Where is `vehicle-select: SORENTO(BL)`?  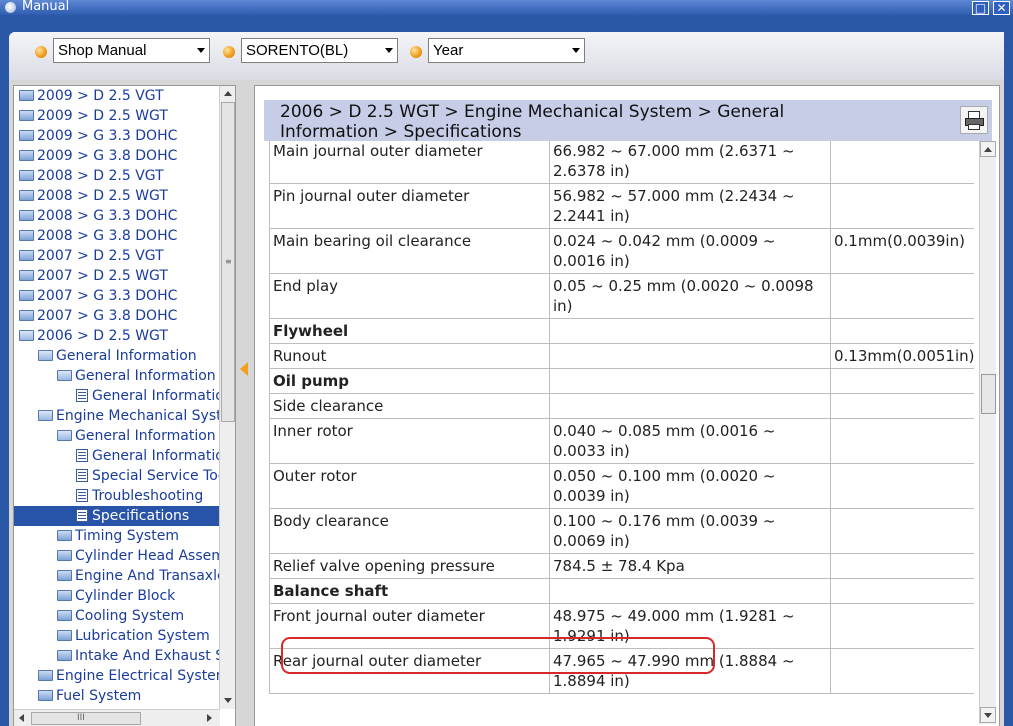
vehicle-select: SORENTO(BL) is located at coordinates (319, 50).